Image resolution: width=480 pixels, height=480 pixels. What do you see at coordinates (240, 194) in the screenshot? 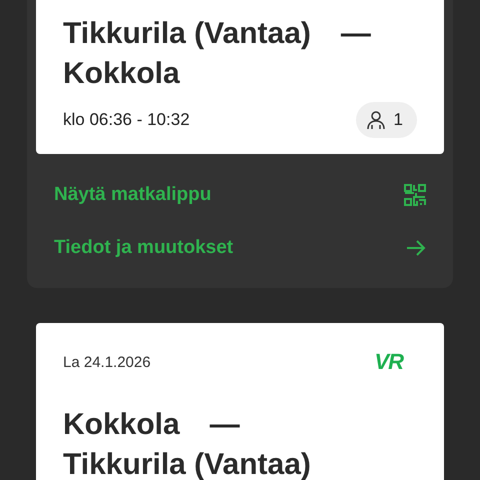
I see `action-link: Näytä matkalippu` at bounding box center [240, 194].